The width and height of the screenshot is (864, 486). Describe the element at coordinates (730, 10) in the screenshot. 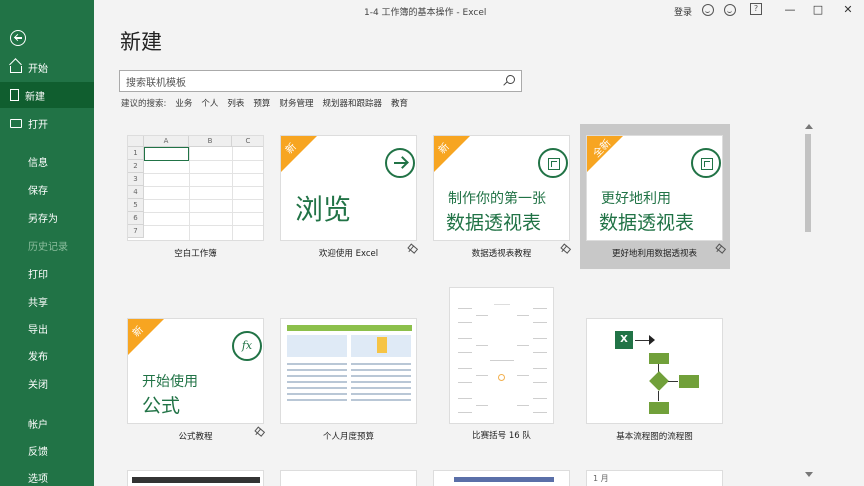

I see `frown-icon` at that location.